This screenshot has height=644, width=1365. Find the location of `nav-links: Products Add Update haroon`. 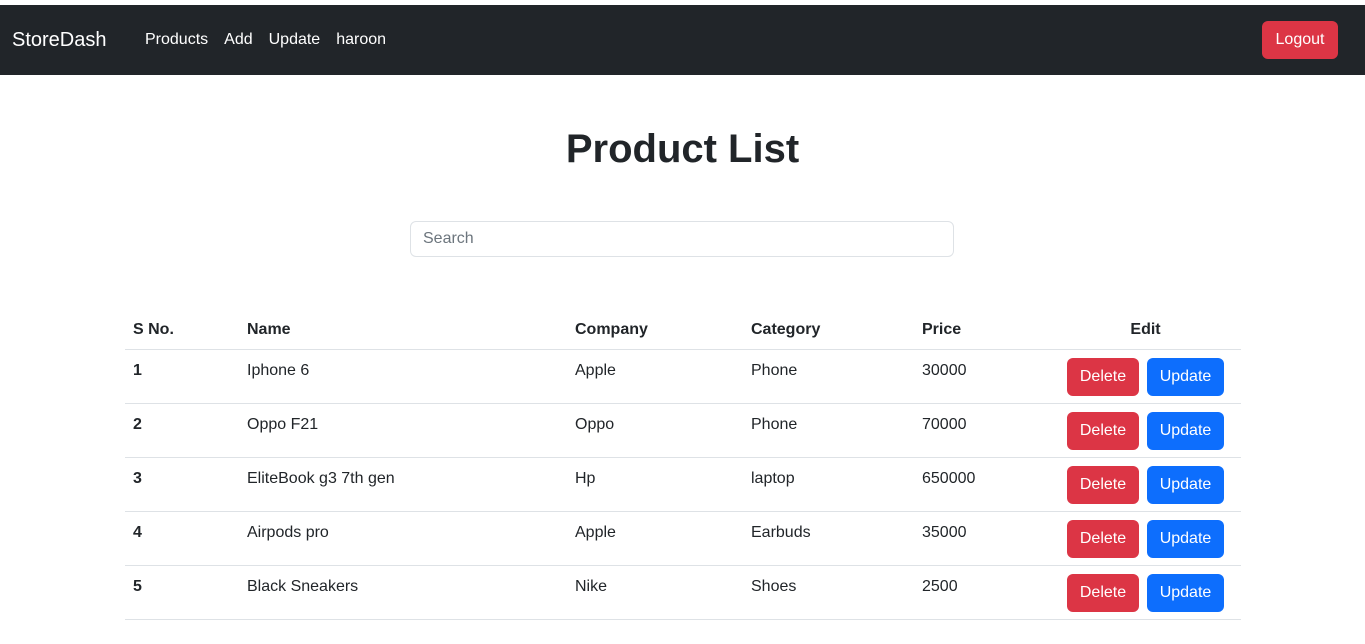

nav-links: Products Add Update haroon is located at coordinates (273, 40).